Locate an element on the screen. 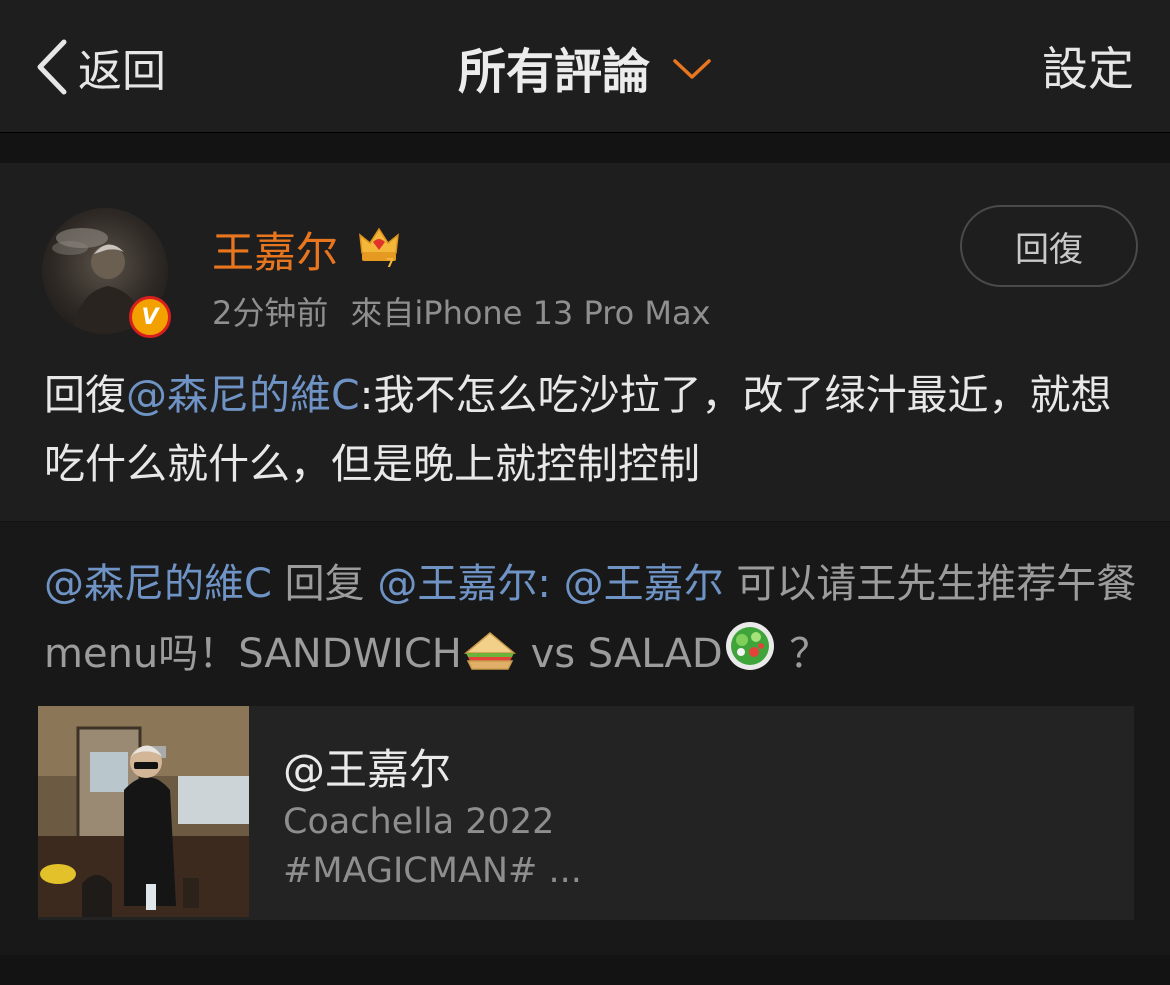  colon: : is located at coordinates (544, 584).